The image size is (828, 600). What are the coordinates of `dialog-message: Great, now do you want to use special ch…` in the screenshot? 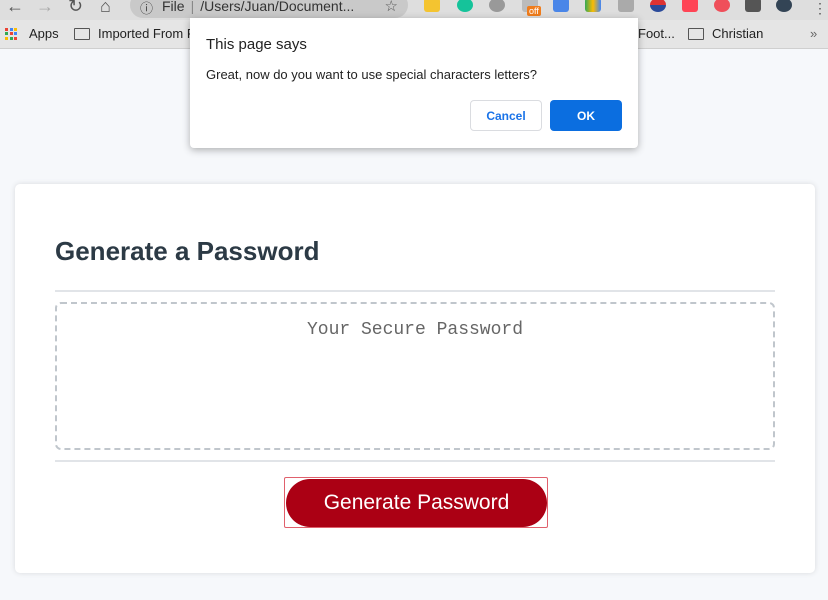 It's located at (371, 74).